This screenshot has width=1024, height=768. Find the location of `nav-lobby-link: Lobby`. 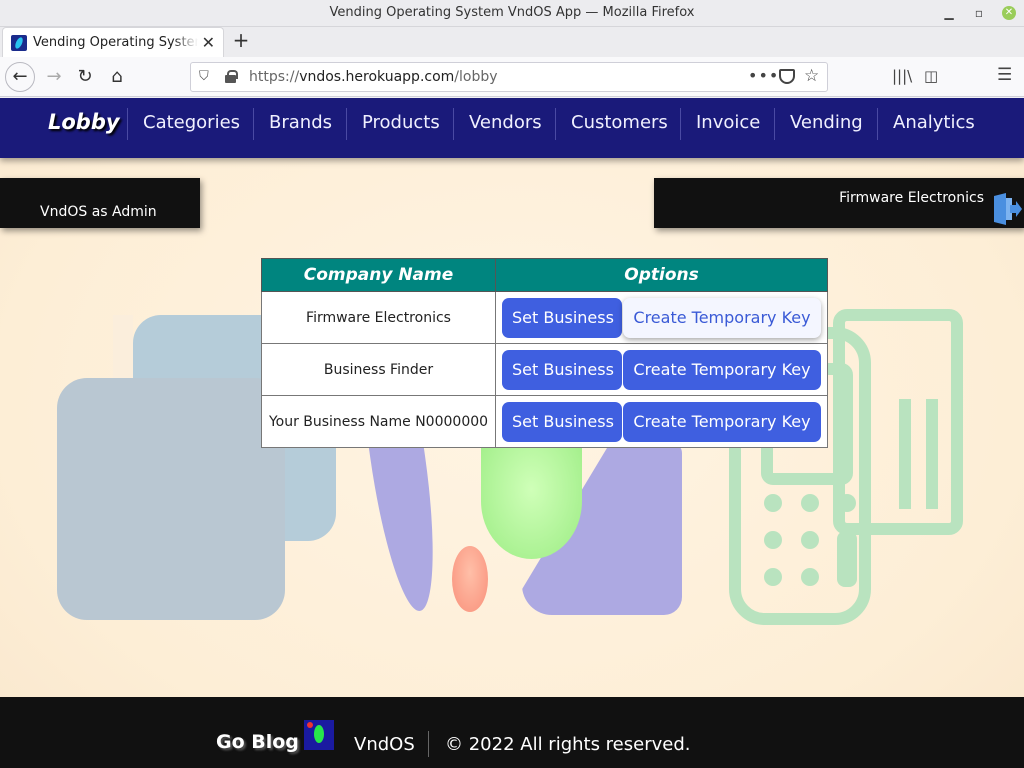

nav-lobby-link: Lobby is located at coordinates (84, 122).